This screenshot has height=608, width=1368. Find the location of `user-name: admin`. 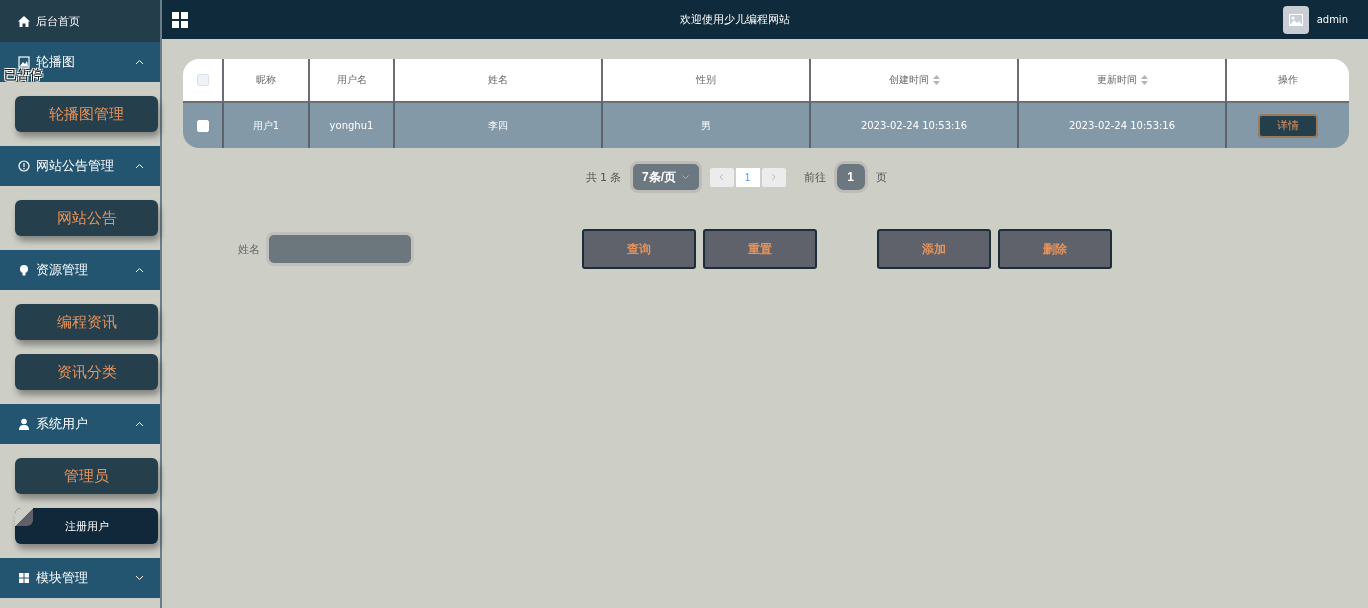

user-name: admin is located at coordinates (1332, 19).